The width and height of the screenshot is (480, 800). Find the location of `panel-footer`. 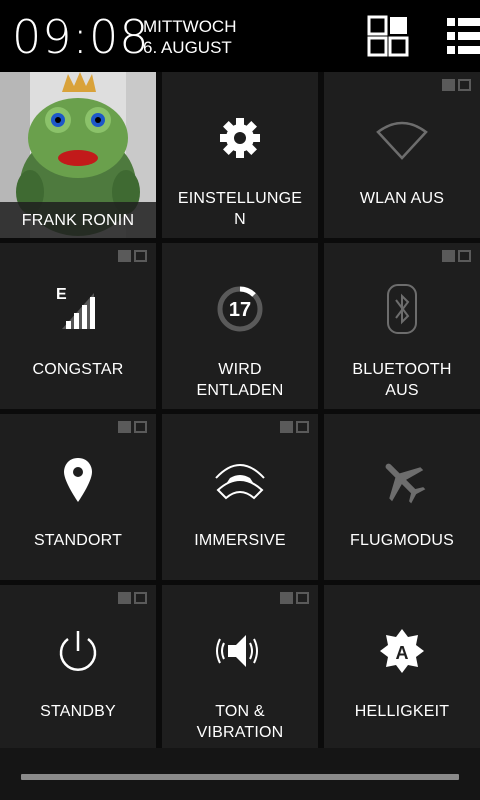

panel-footer is located at coordinates (240, 774).